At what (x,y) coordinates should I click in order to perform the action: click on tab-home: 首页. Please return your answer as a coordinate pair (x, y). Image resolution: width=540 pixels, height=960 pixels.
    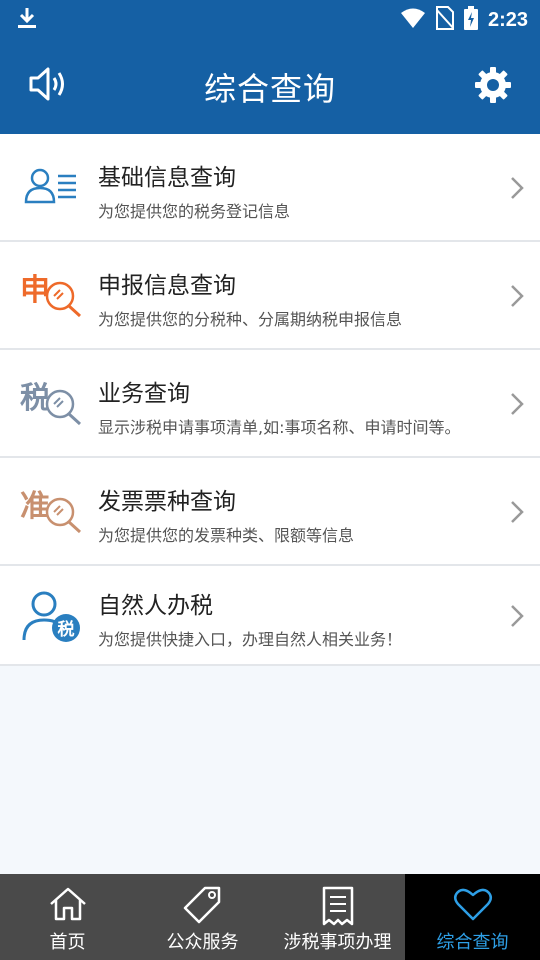
    Looking at the image, I should click on (67, 917).